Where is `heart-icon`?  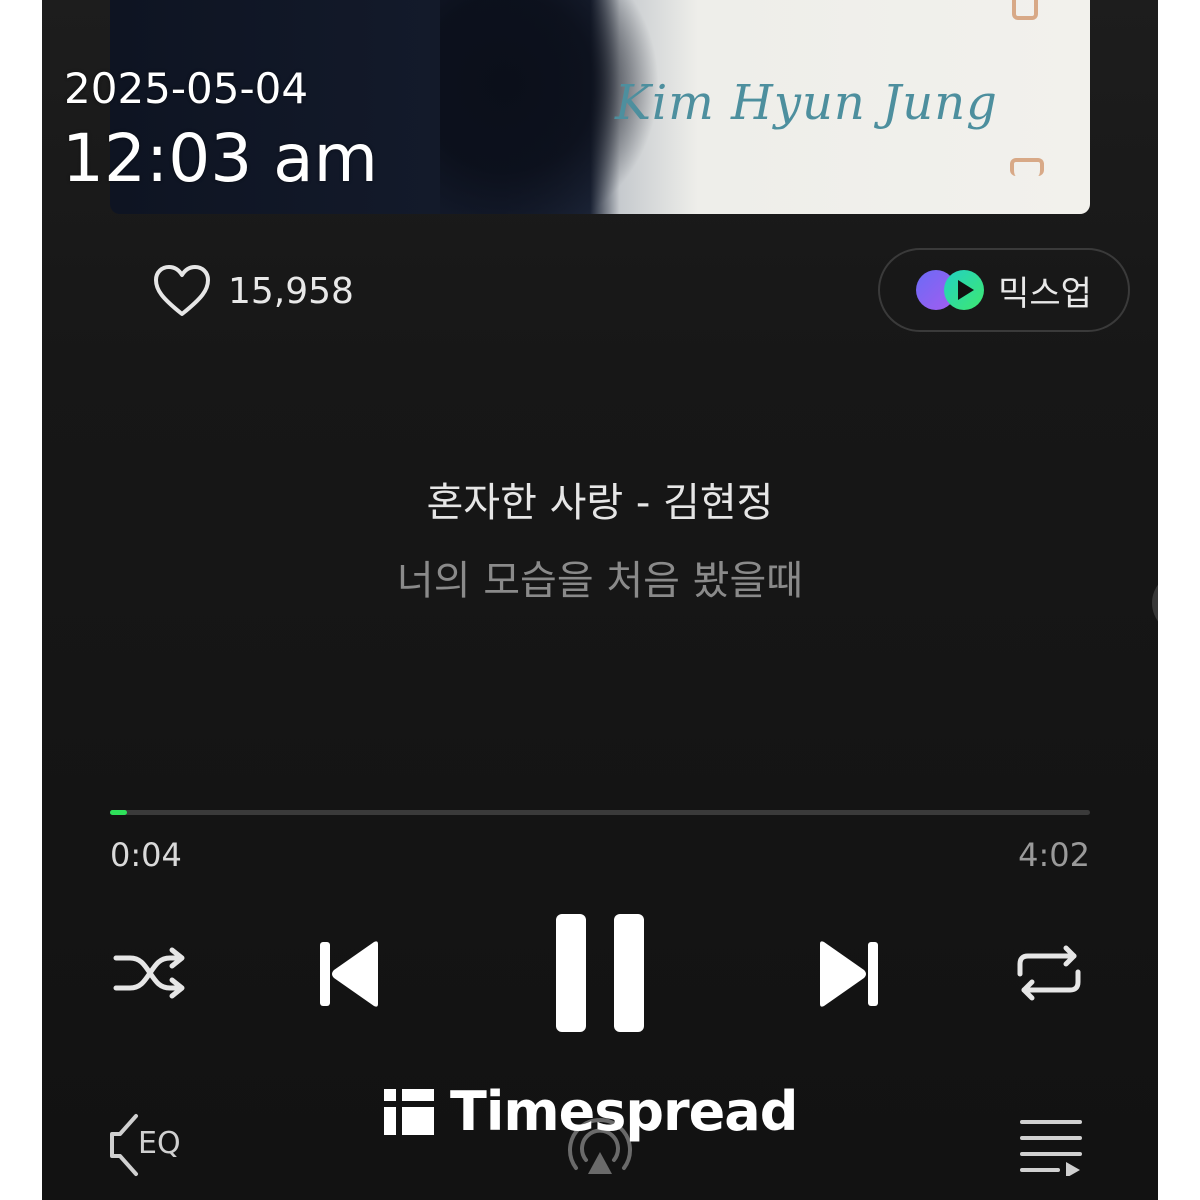
heart-icon is located at coordinates (182, 290).